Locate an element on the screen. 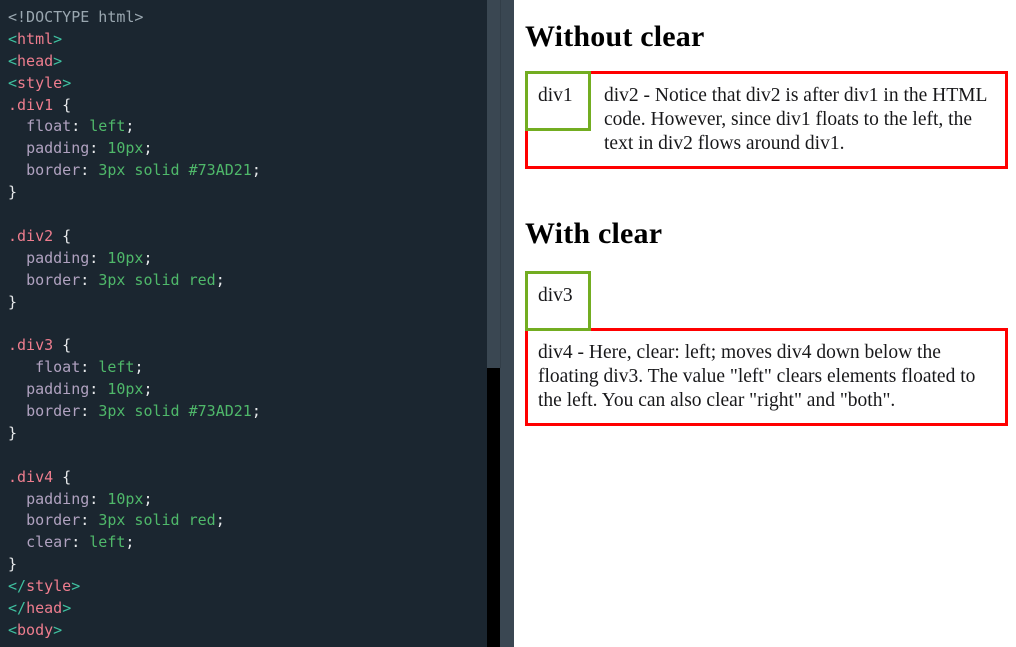  scrollbar-thumb is located at coordinates (493, 507).